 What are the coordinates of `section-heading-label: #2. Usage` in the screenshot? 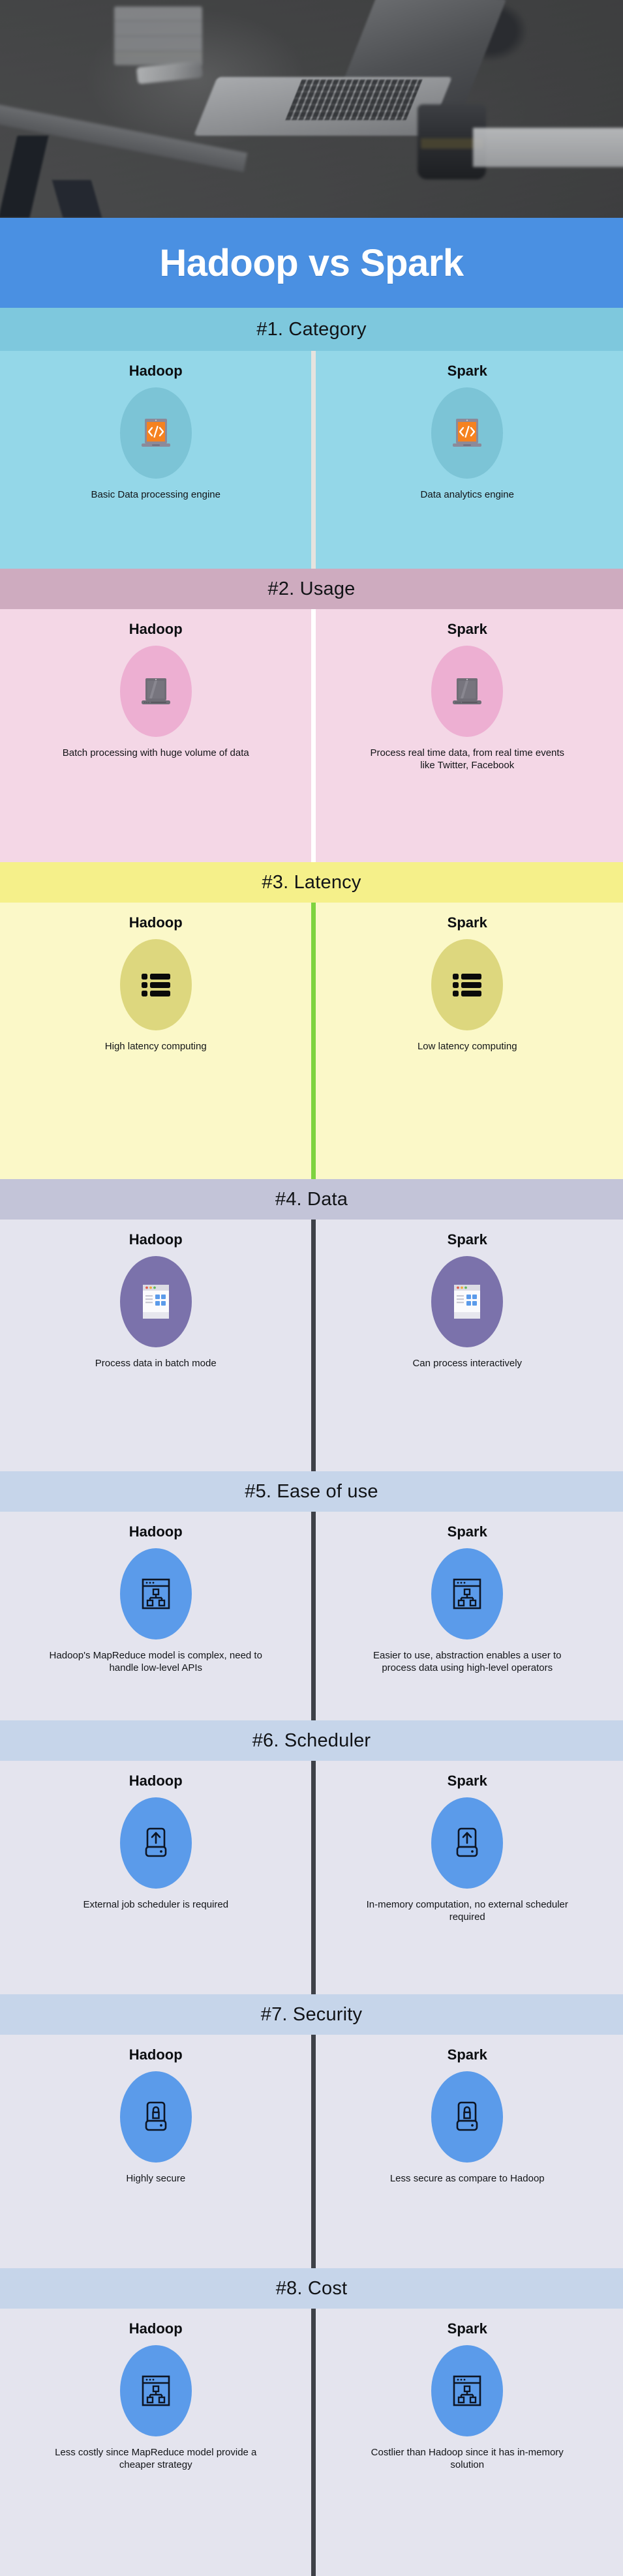 It's located at (311, 588).